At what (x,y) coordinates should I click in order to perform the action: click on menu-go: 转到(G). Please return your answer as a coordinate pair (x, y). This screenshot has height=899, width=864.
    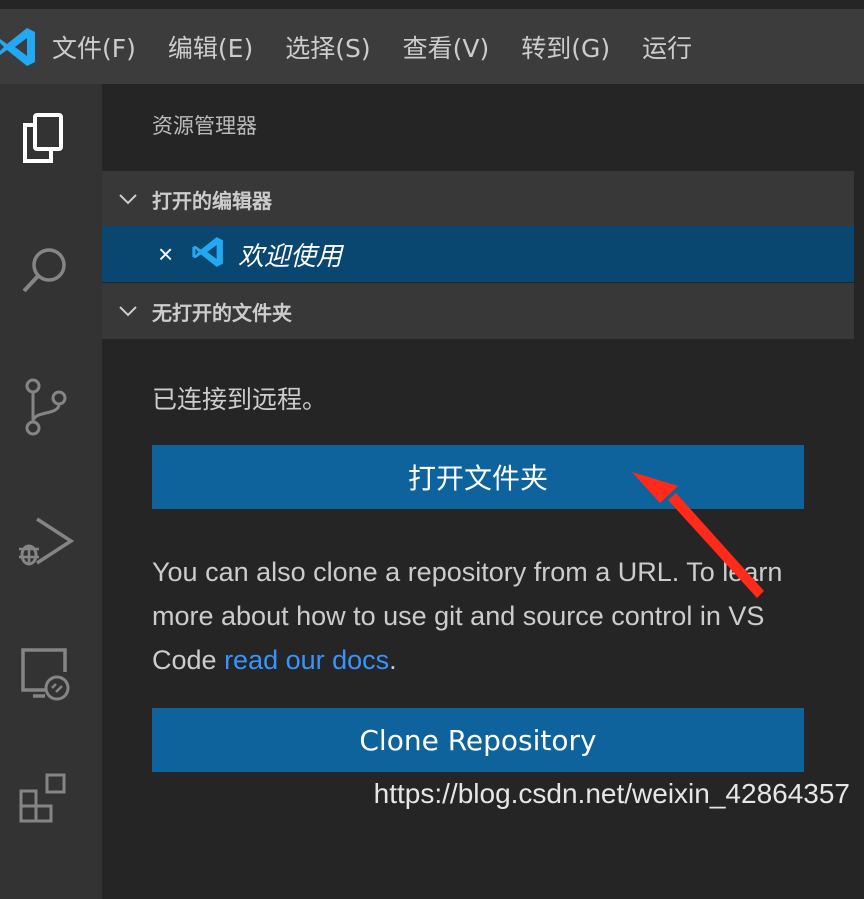
    Looking at the image, I should click on (565, 47).